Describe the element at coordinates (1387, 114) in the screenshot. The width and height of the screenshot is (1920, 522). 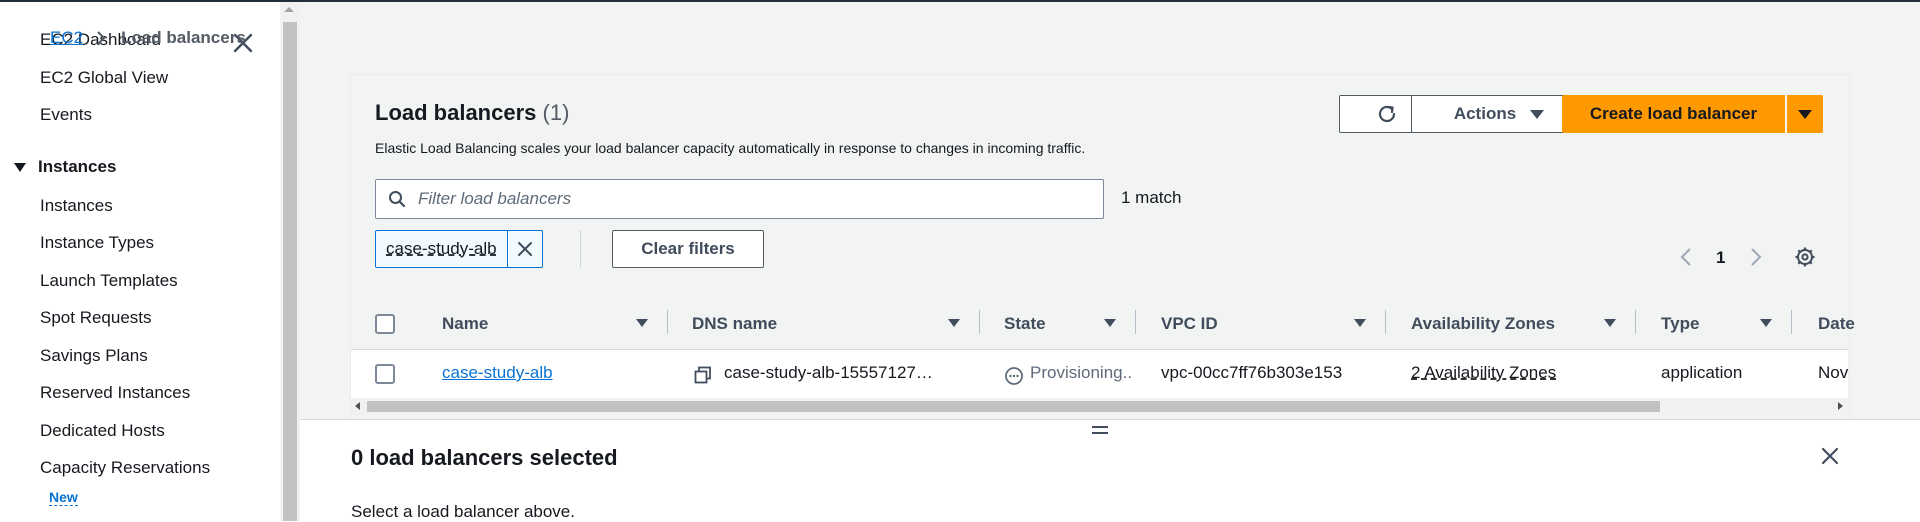
I see `refresh-icon` at that location.